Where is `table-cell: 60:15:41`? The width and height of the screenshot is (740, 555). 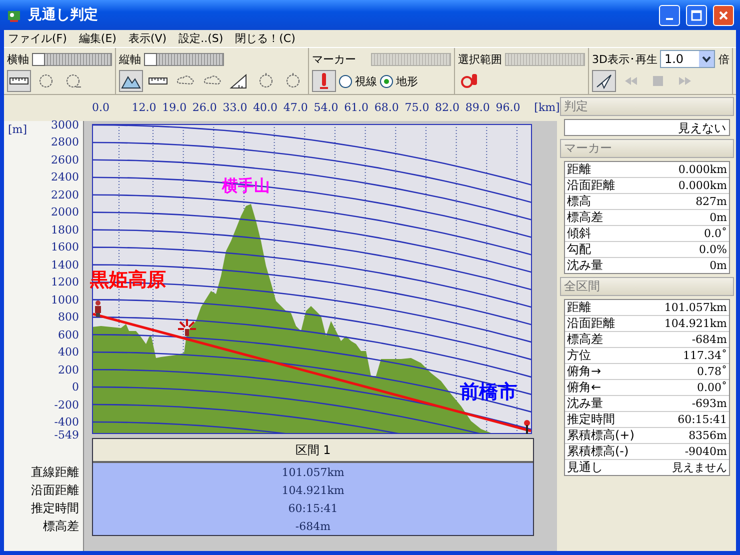 table-cell: 60:15:41 is located at coordinates (313, 508).